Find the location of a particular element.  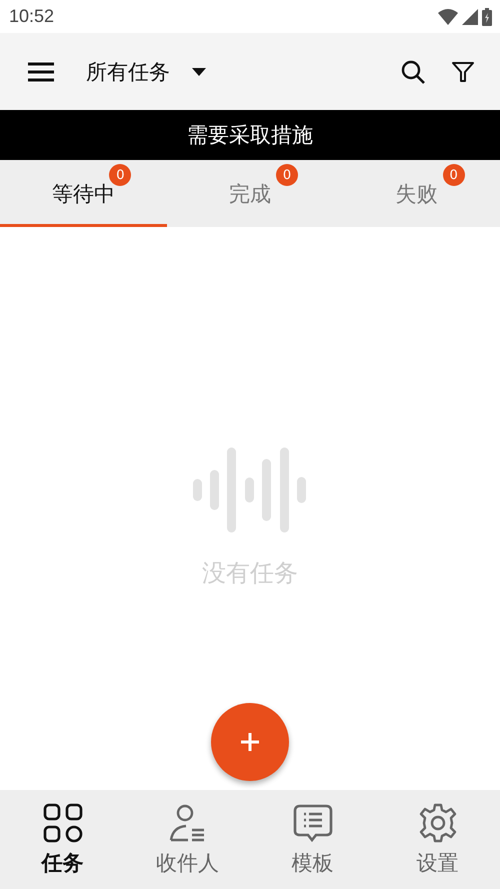

settings-icon is located at coordinates (438, 822).